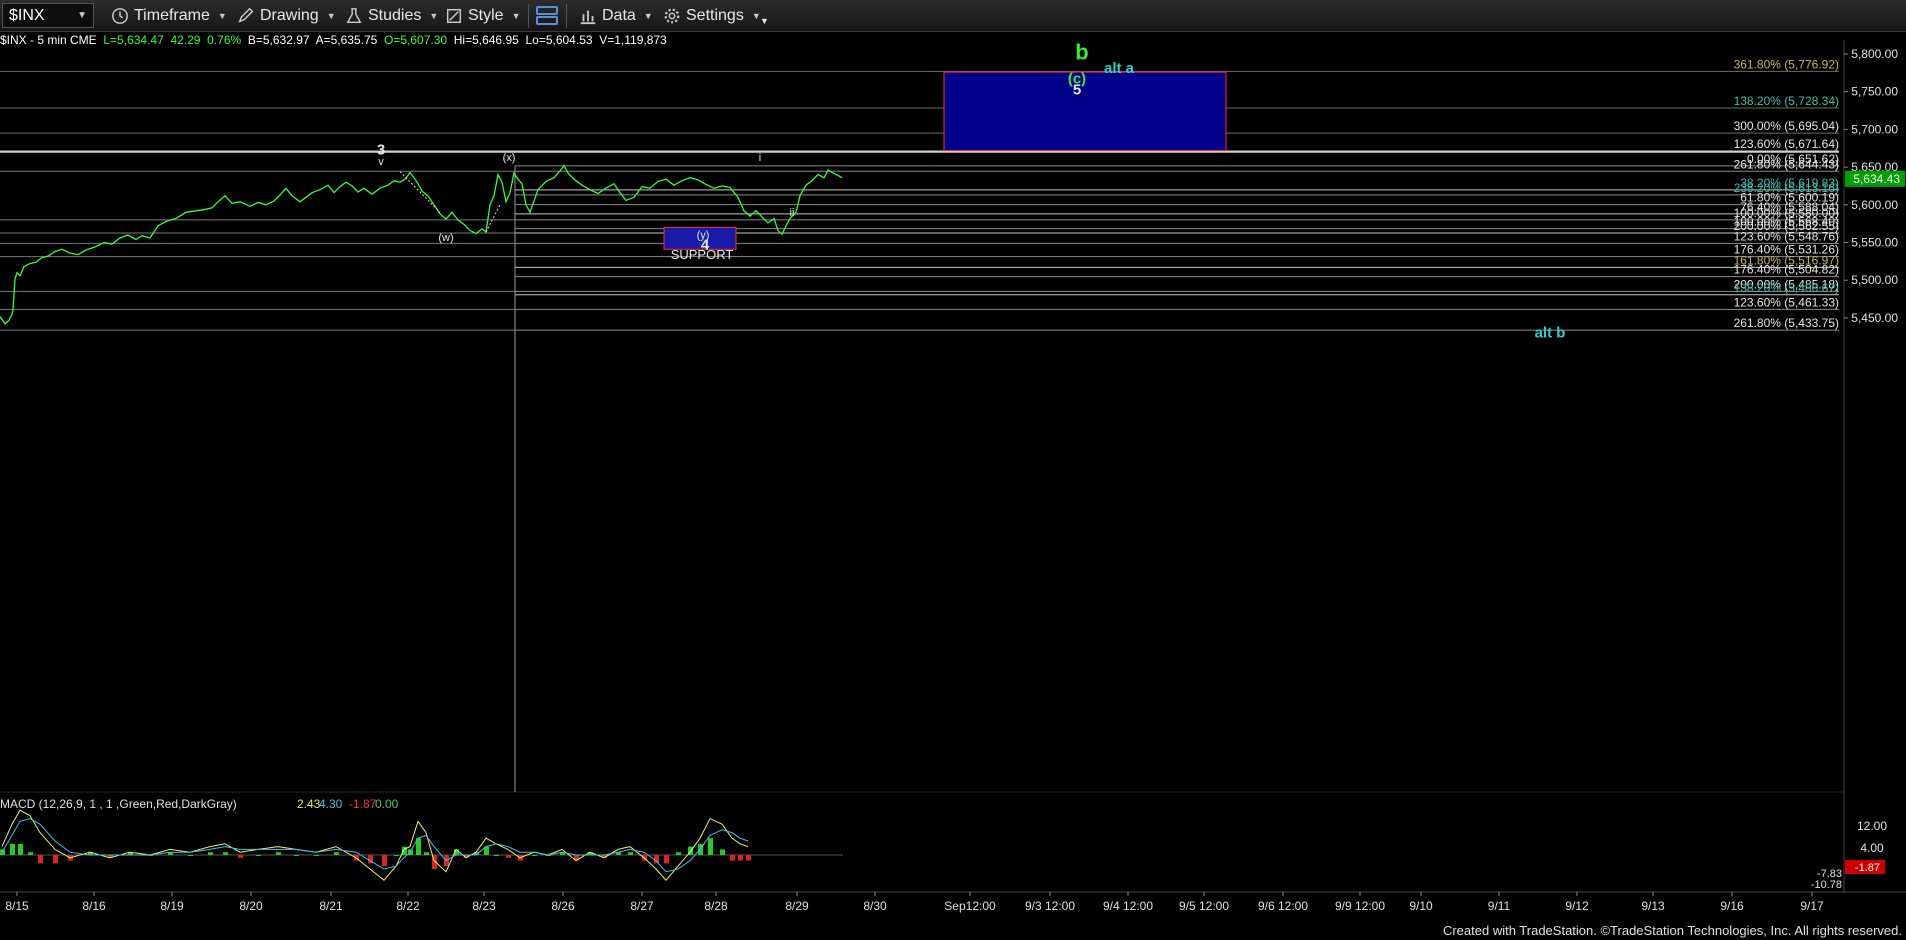  What do you see at coordinates (1874, 243) in the screenshot?
I see `price-axis-label: 5,550.00` at bounding box center [1874, 243].